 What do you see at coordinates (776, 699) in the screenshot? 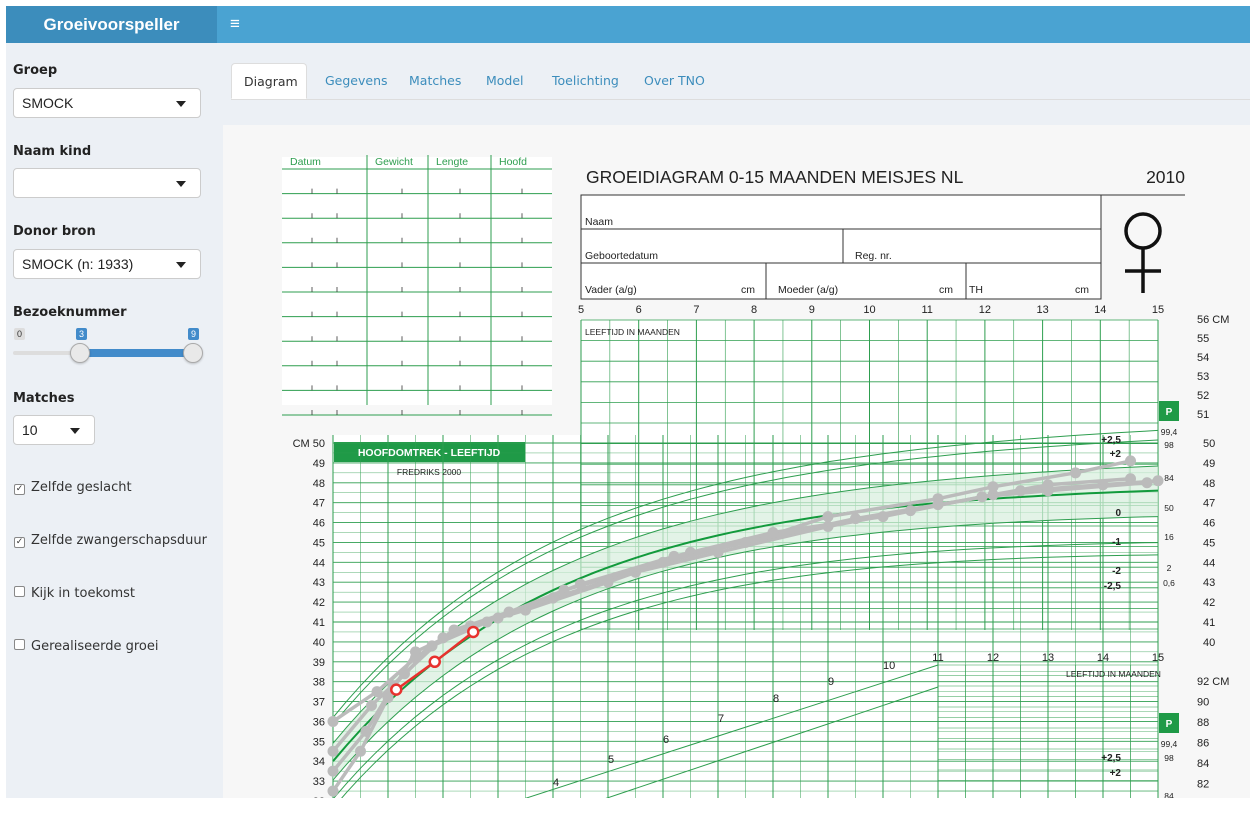
I see `ribbon-age-label: 8` at bounding box center [776, 699].